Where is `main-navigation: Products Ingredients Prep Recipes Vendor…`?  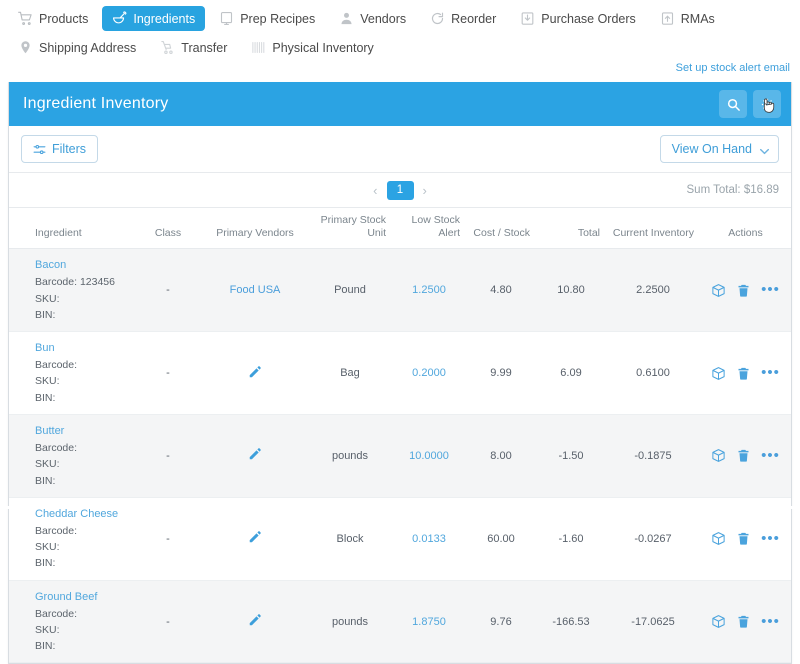
main-navigation: Products Ingredients Prep Recipes Vendor… is located at coordinates (400, 31).